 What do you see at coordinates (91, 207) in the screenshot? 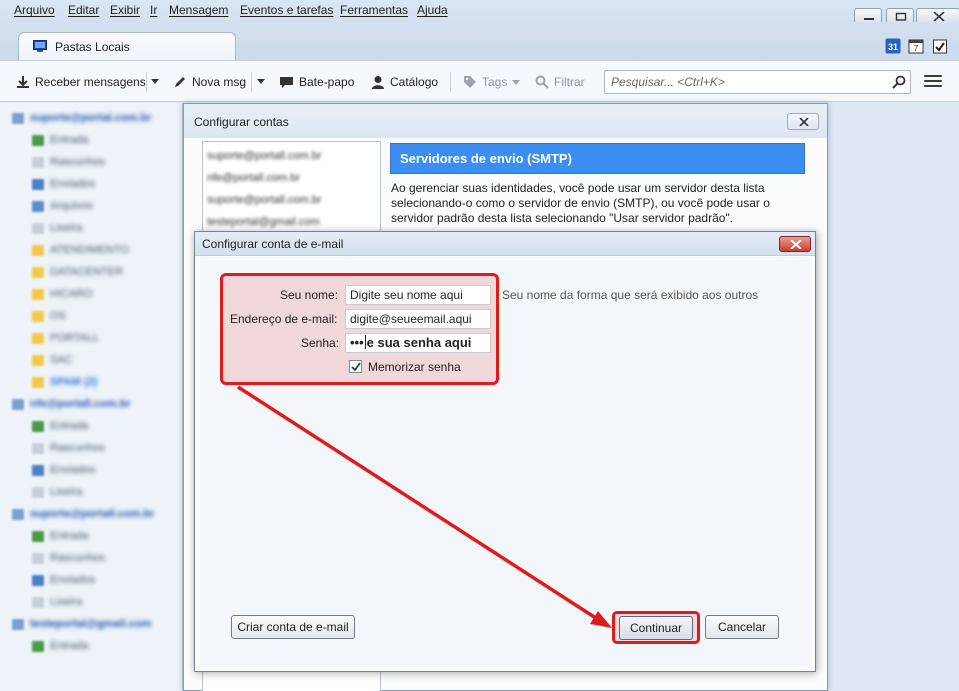
I see `folder-item: Arquivos` at bounding box center [91, 207].